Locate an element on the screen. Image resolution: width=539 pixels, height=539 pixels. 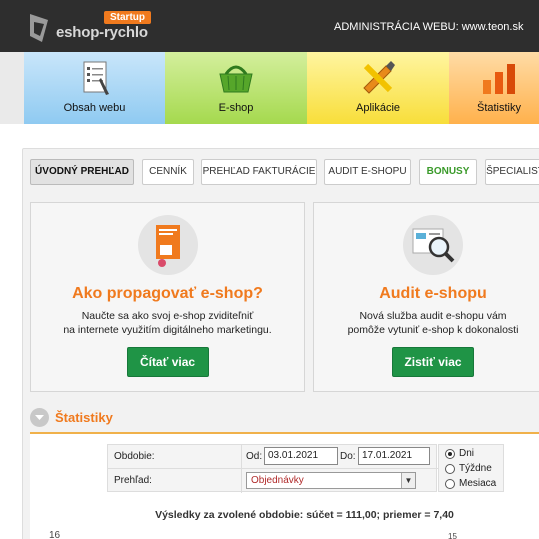
period-label: Obdobie: is located at coordinates (134, 456).